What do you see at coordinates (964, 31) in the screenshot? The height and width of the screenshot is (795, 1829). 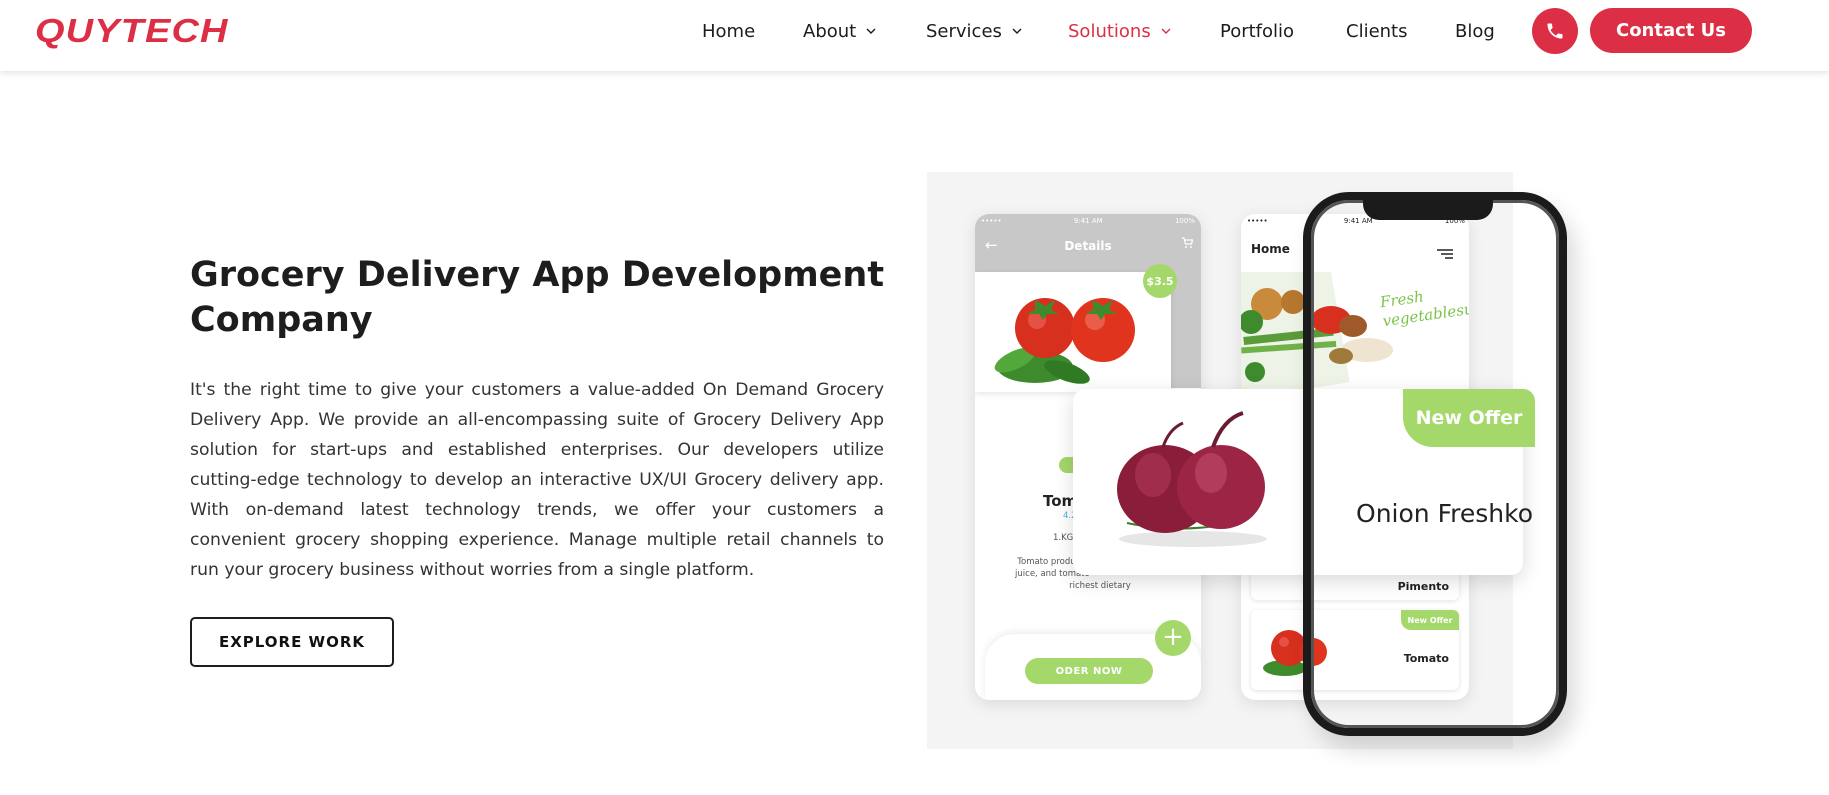 I see `nav-label: Services` at bounding box center [964, 31].